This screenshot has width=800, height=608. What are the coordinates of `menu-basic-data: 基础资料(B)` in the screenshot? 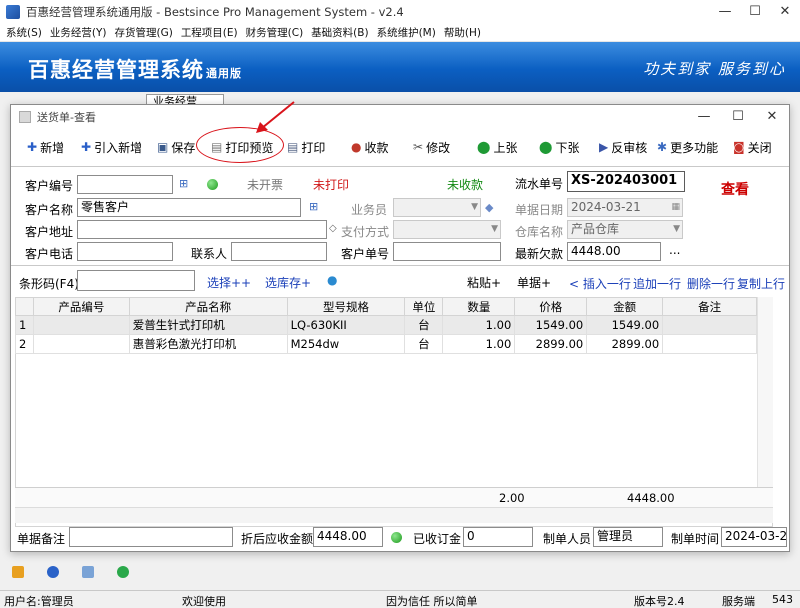 It's located at (339, 32).